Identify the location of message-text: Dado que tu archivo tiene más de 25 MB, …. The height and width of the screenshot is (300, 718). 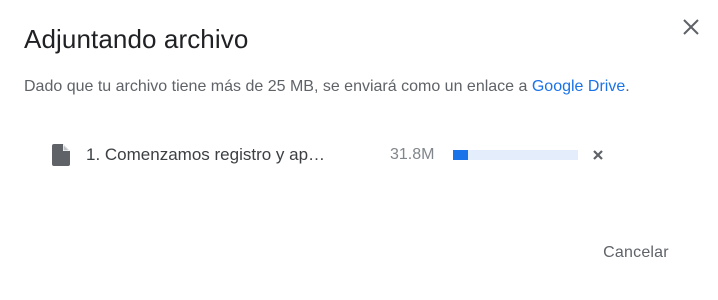
(278, 86).